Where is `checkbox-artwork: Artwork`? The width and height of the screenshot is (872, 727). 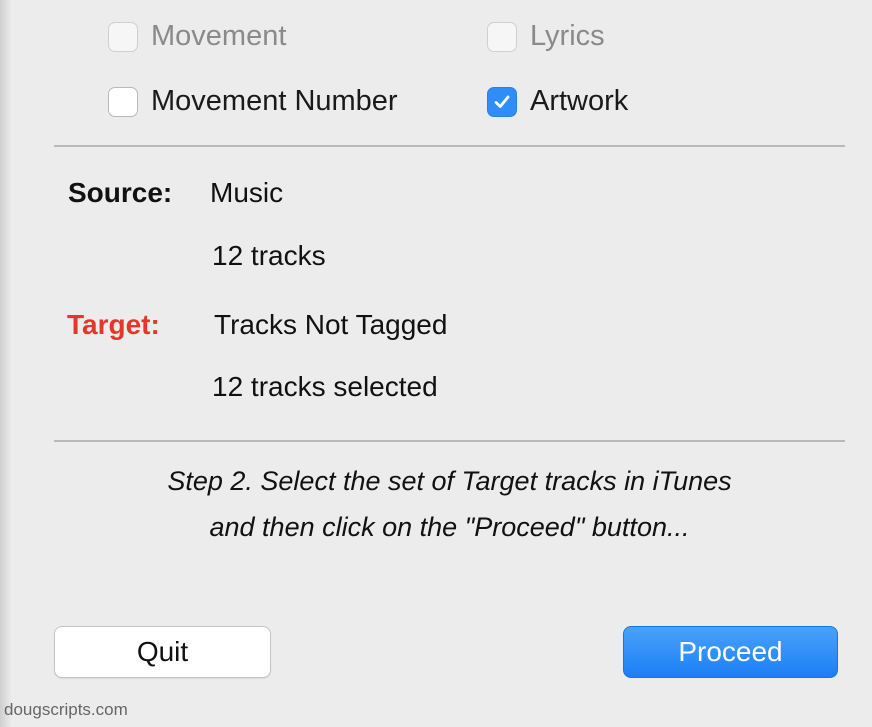
checkbox-artwork: Artwork is located at coordinates (557, 101).